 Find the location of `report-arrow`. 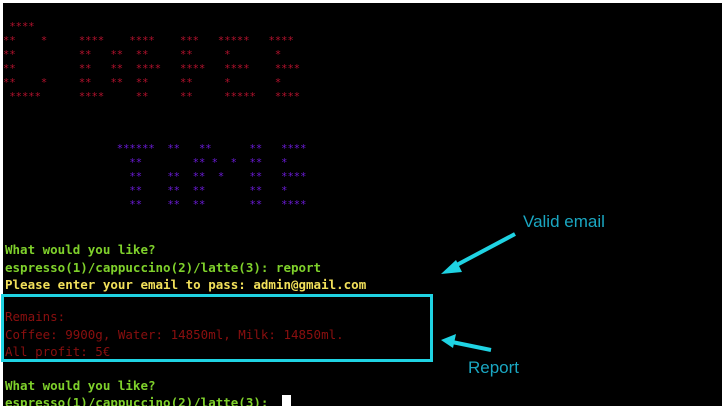

report-arrow is located at coordinates (466, 343).